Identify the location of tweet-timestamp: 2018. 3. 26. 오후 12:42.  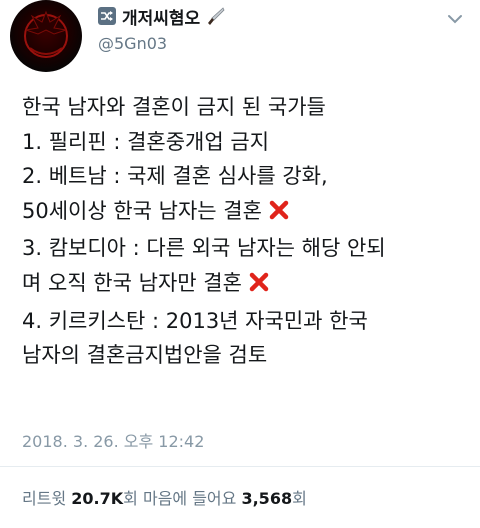
(113, 440).